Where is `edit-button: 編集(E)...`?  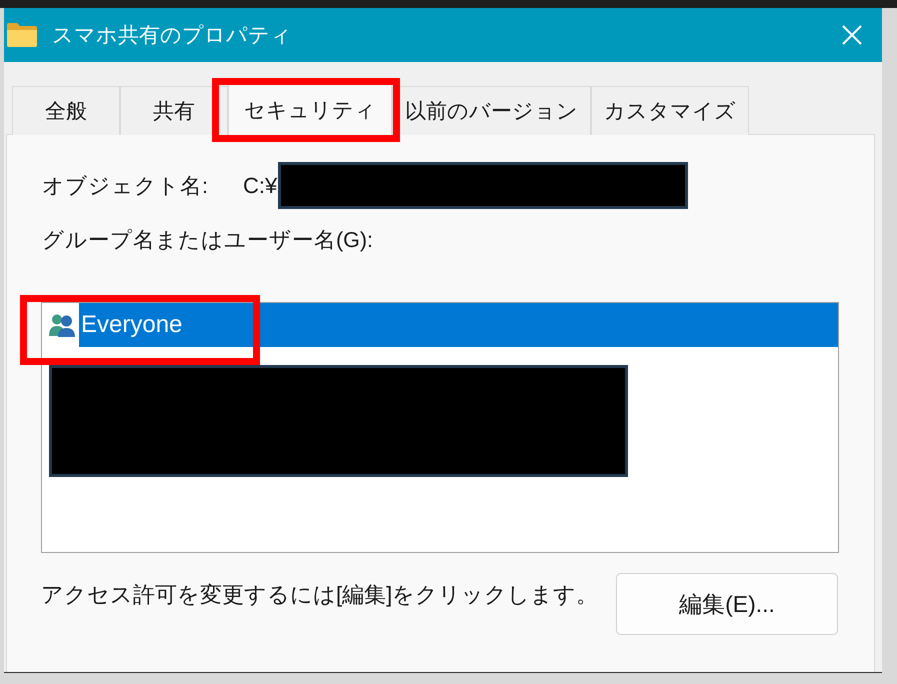
edit-button: 編集(E)... is located at coordinates (727, 604).